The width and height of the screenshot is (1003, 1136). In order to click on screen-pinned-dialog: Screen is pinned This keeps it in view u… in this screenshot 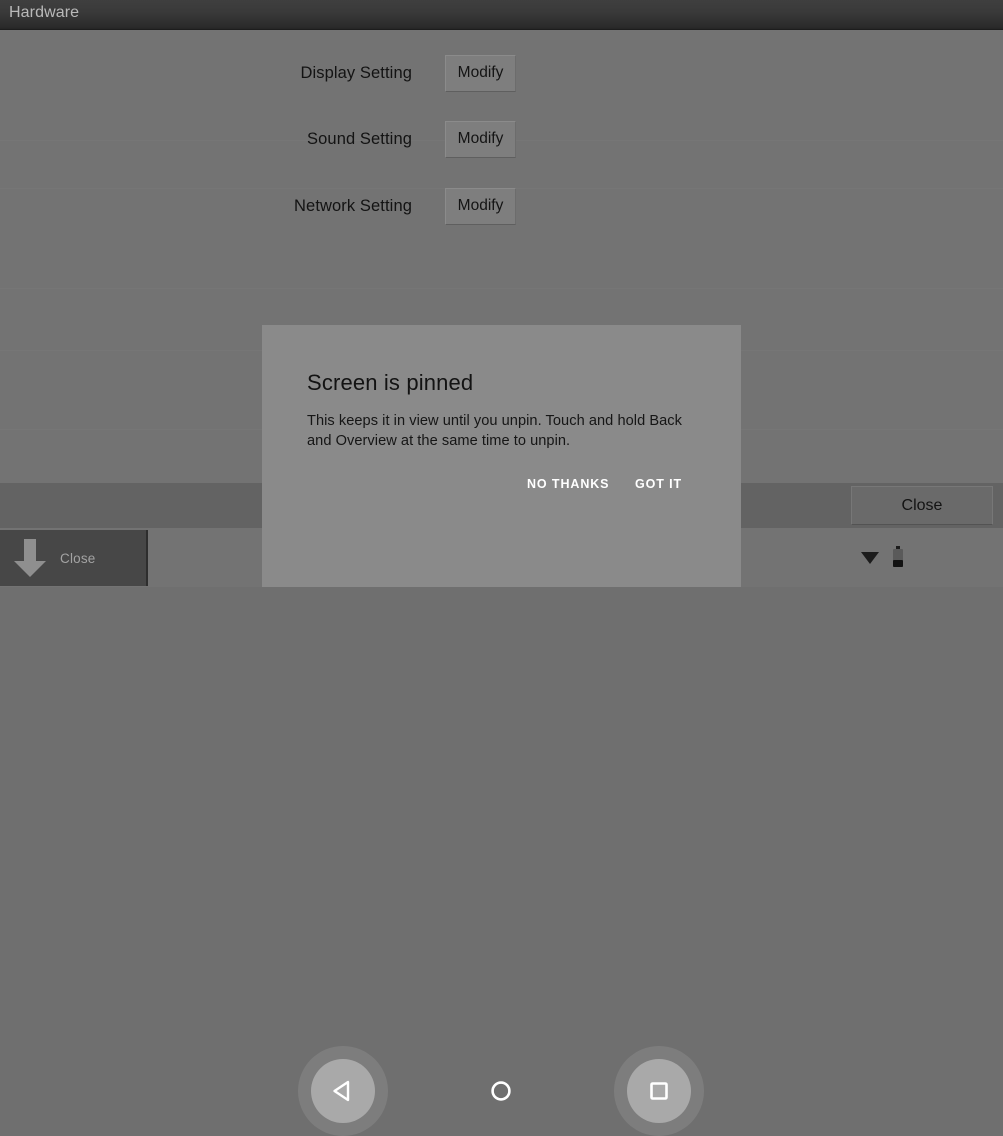, I will do `click(501, 456)`.